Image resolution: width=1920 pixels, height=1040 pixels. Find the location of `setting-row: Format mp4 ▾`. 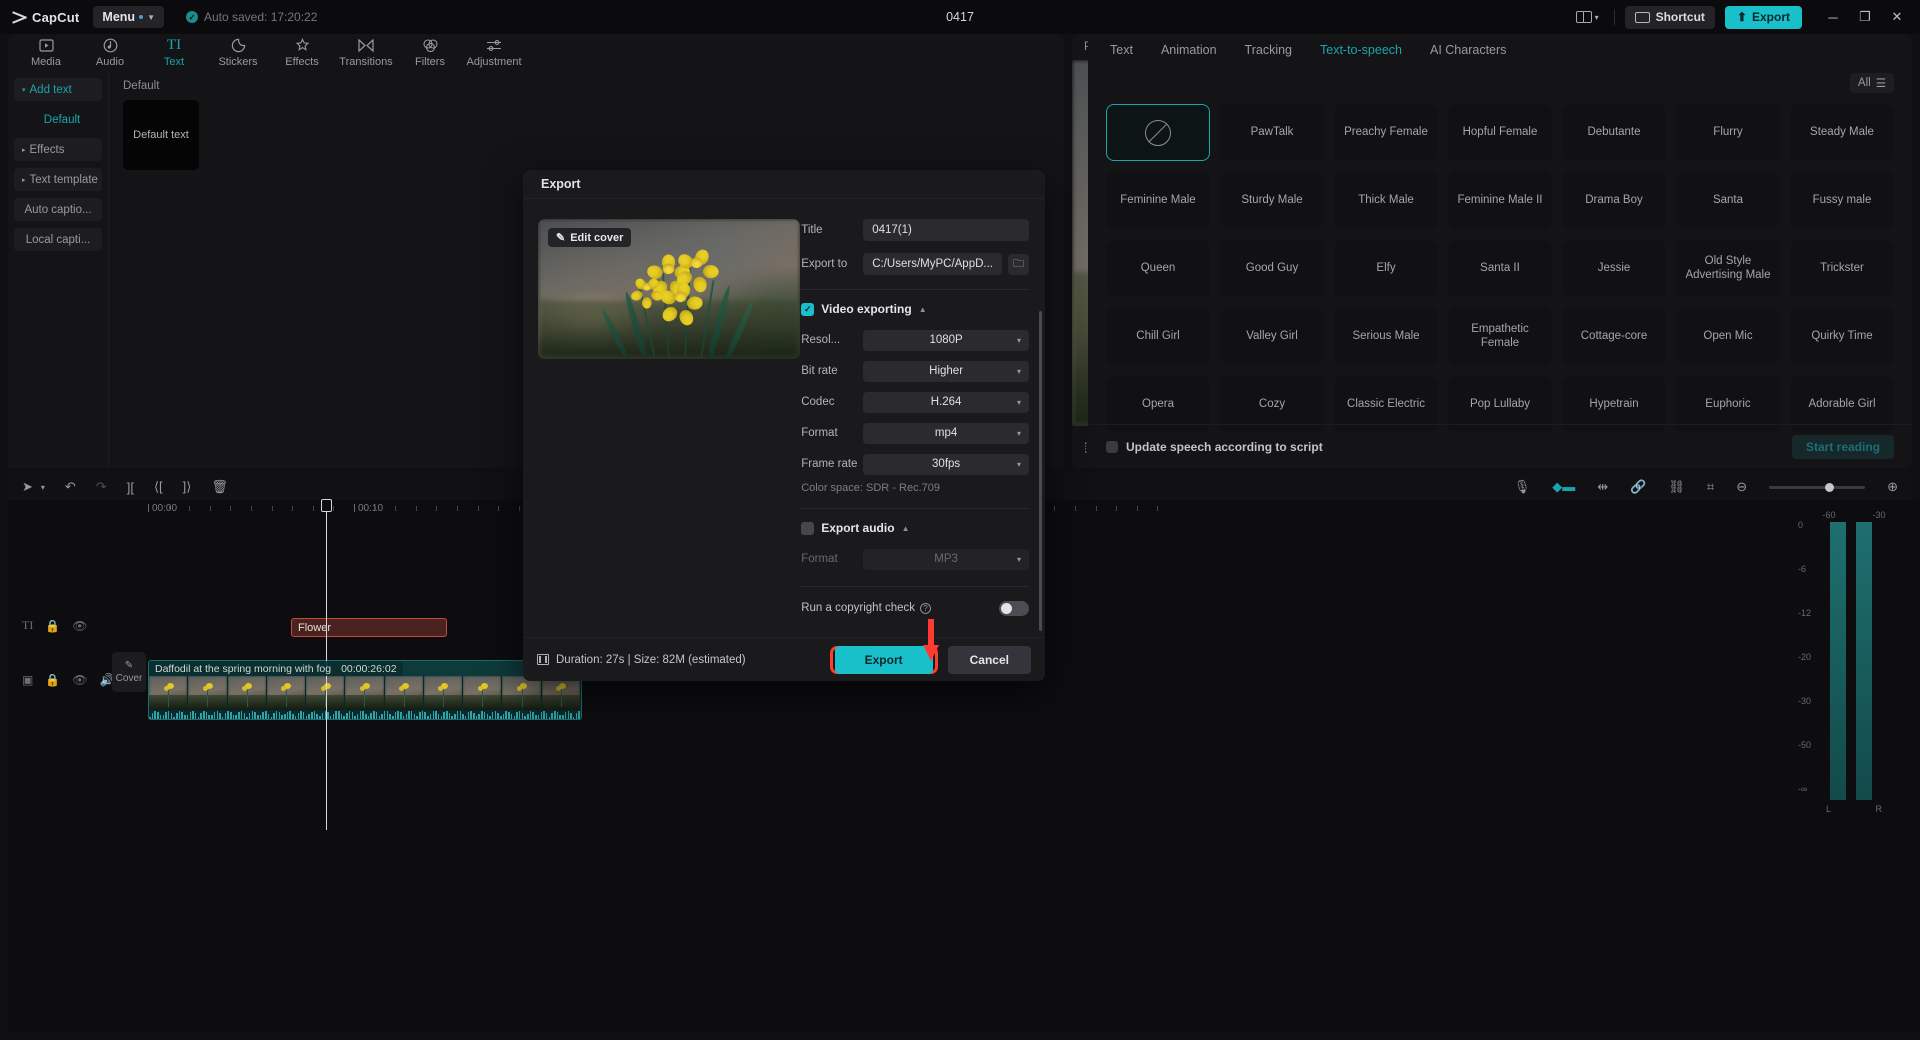

setting-row: Format mp4 ▾ is located at coordinates (915, 433).